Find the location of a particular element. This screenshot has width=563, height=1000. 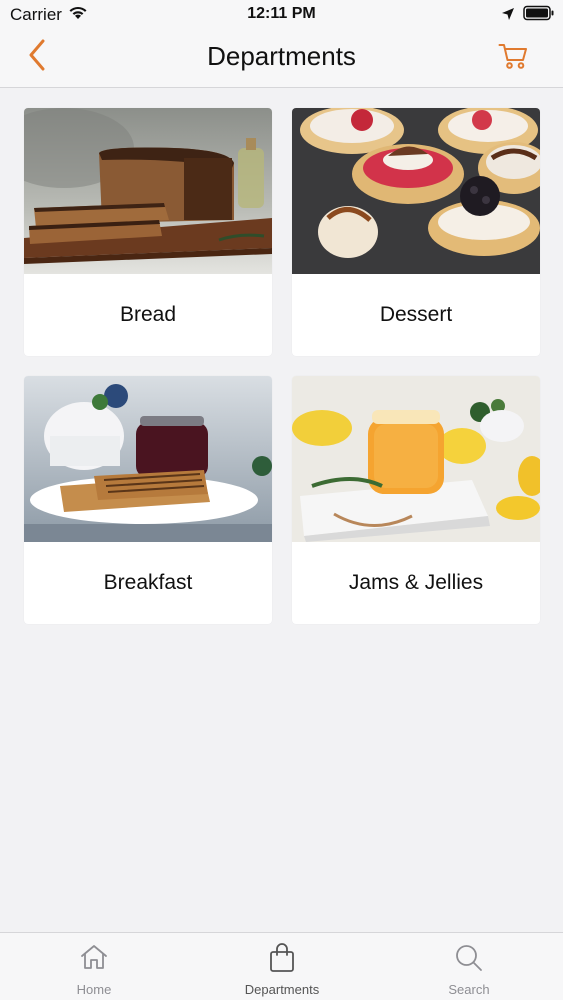

tab-bar: Home Departments Search is located at coordinates (281, 966).